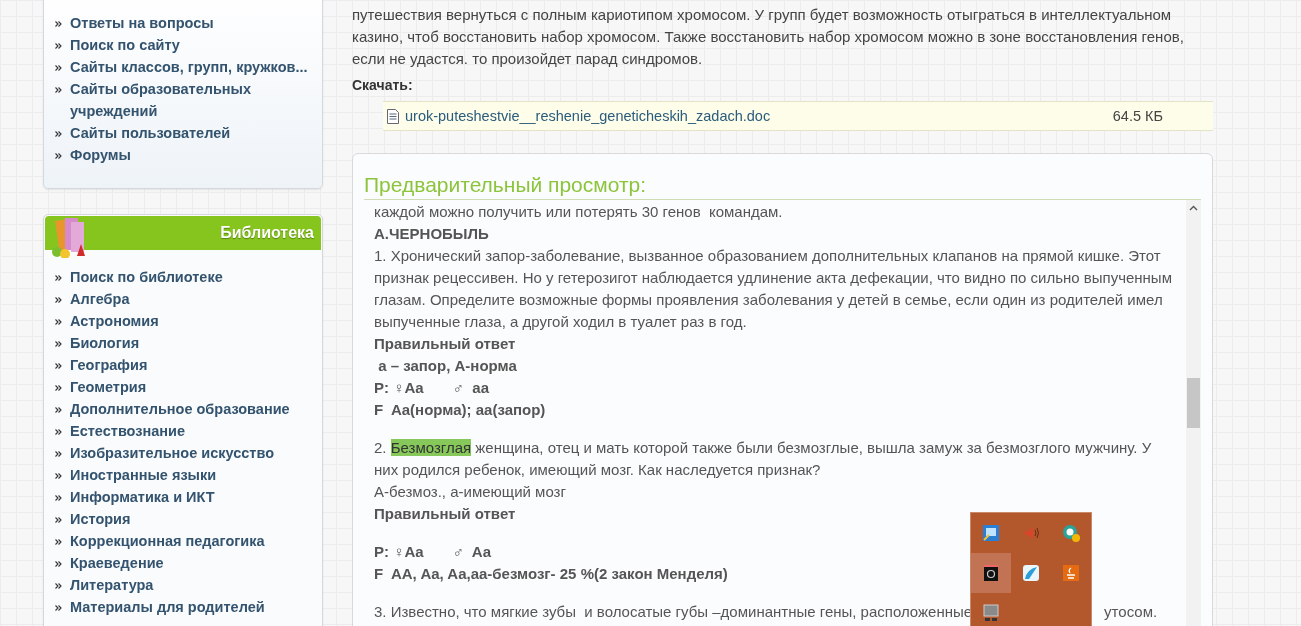  What do you see at coordinates (383, 85) in the screenshot?
I see `download-label: Скачать:` at bounding box center [383, 85].